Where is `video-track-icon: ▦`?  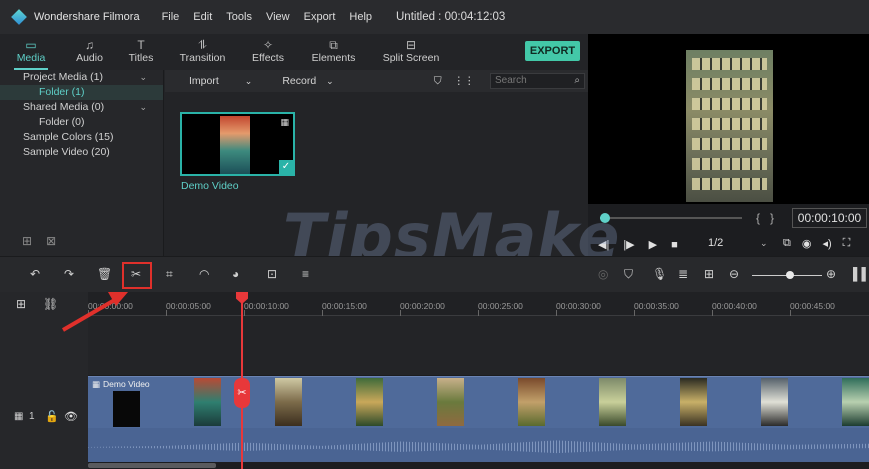
video-track-icon: ▦ is located at coordinates (19, 416).